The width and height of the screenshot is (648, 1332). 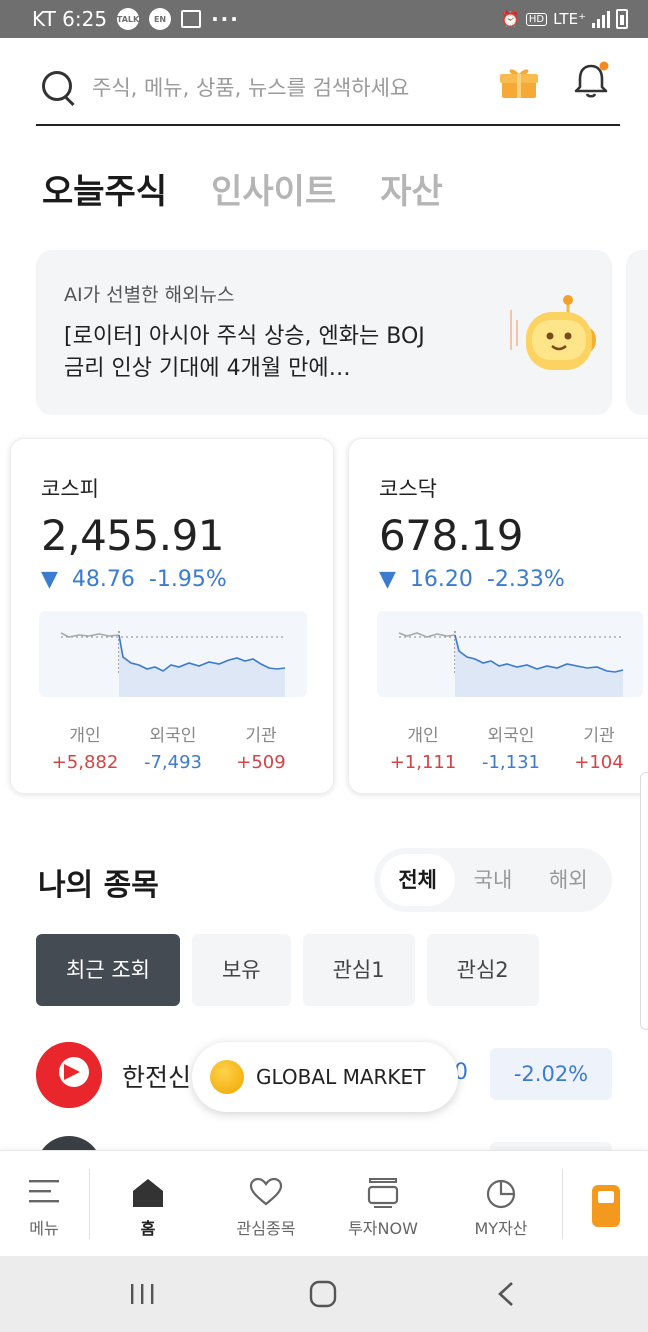 I want to click on global-market-label: GLOBAL MARKET, so click(x=341, y=1077).